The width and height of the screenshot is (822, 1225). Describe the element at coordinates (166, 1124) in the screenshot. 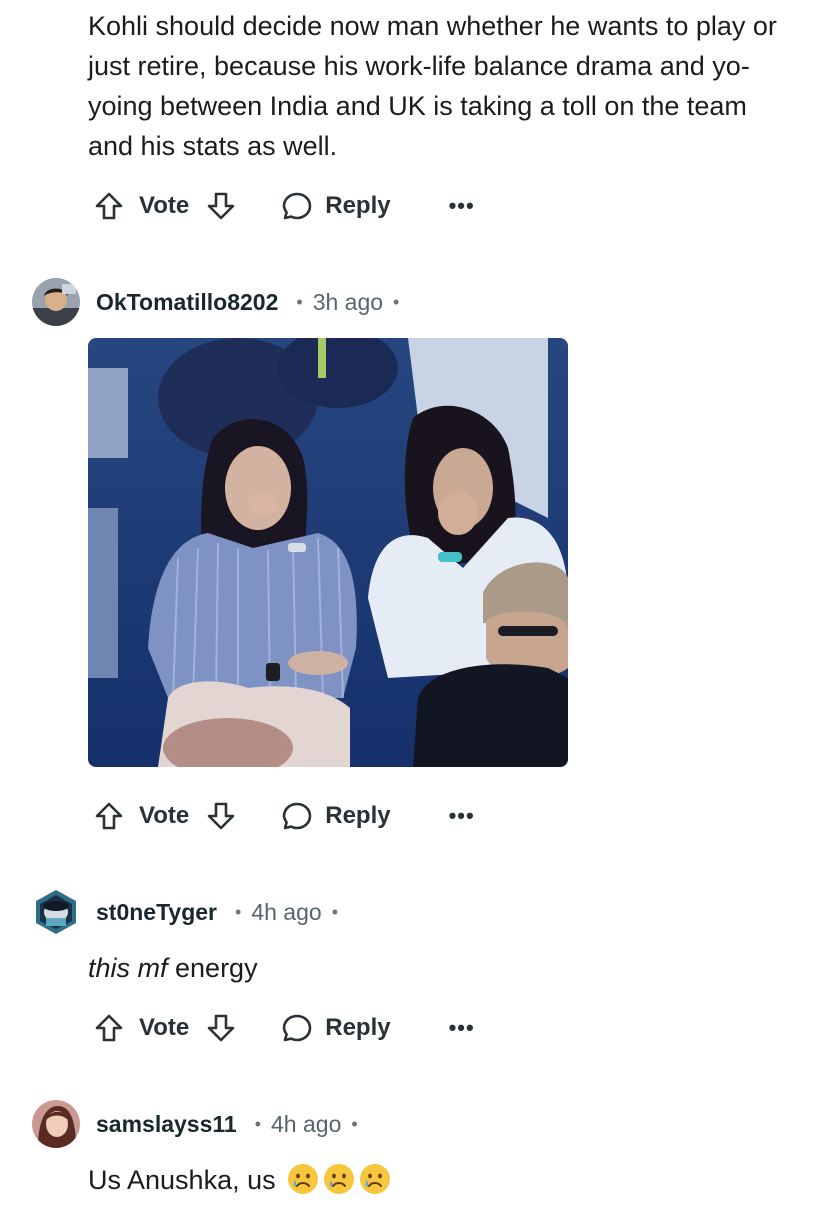

I see `username: samslayss11` at that location.